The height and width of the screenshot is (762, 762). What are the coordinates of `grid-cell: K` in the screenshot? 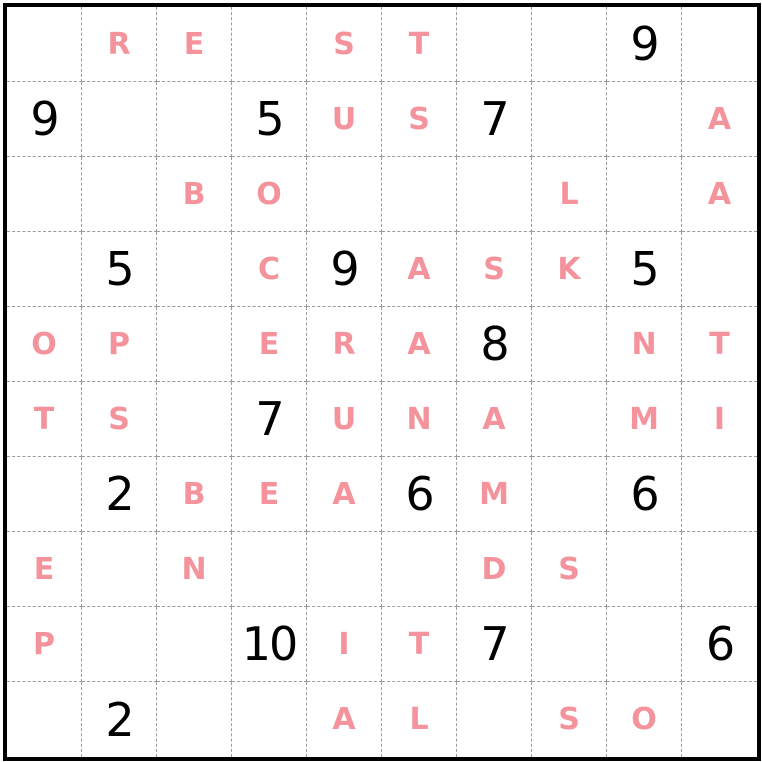 It's located at (569, 269).